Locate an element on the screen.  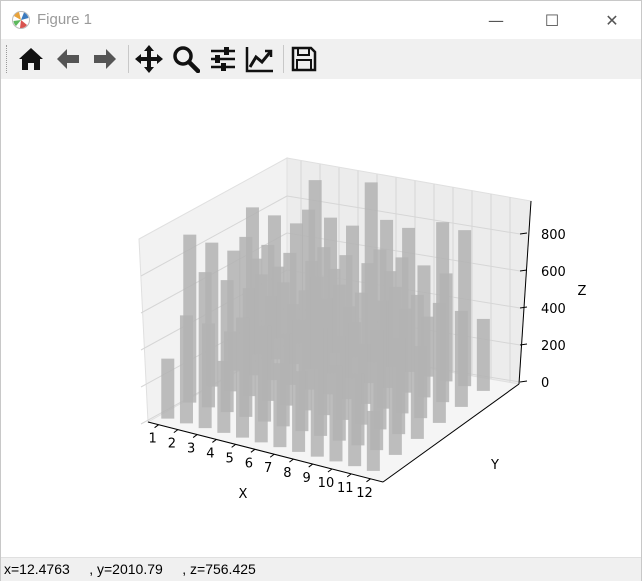
home-icon is located at coordinates (31, 59).